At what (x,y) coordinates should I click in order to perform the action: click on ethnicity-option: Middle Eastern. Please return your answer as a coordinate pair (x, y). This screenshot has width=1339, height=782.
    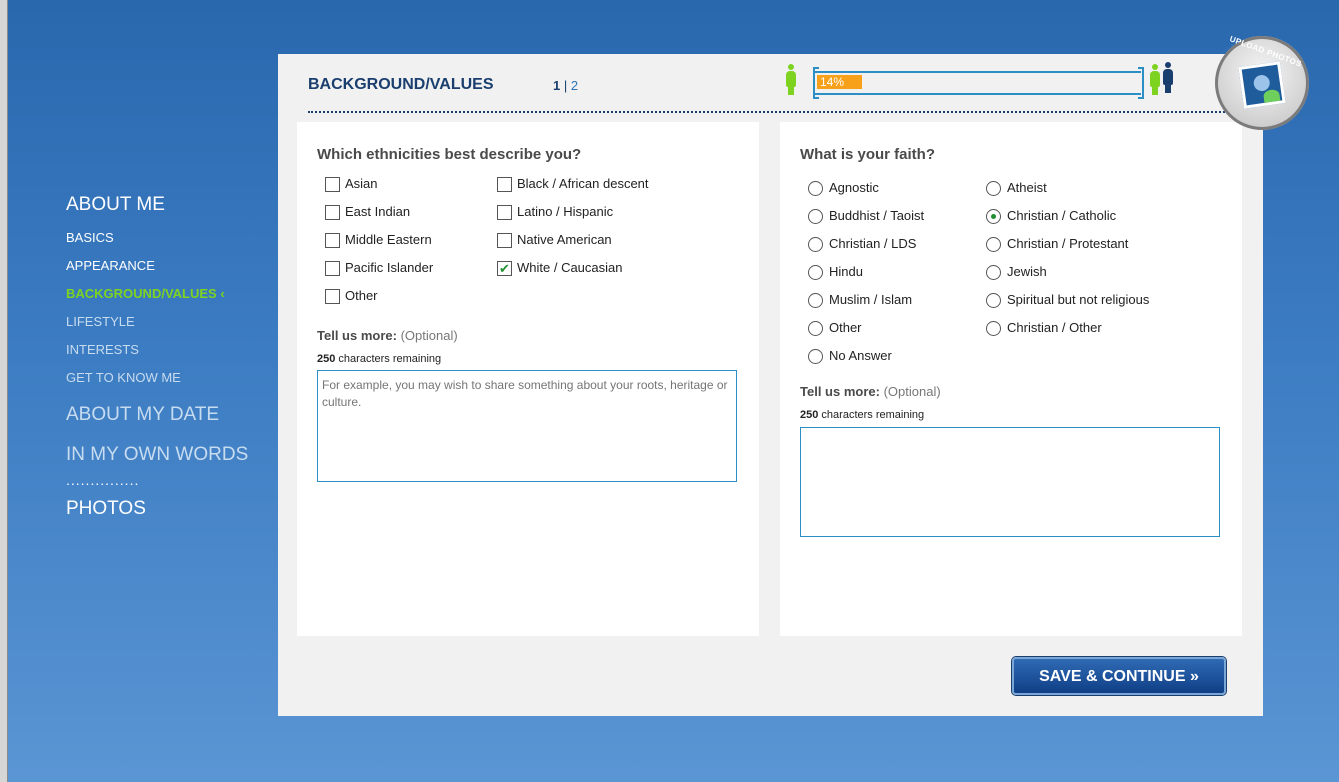
    Looking at the image, I should click on (378, 240).